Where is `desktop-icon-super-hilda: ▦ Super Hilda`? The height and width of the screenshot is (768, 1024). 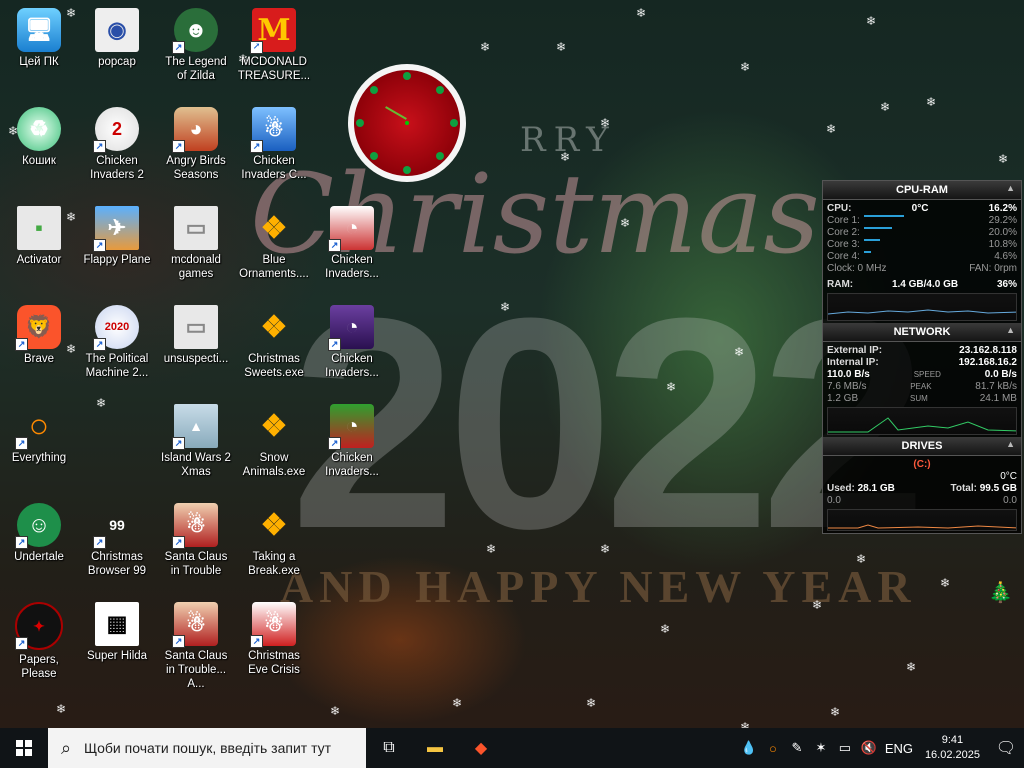
desktop-icon-super-hilda: ▦ Super Hilda is located at coordinates (117, 644).